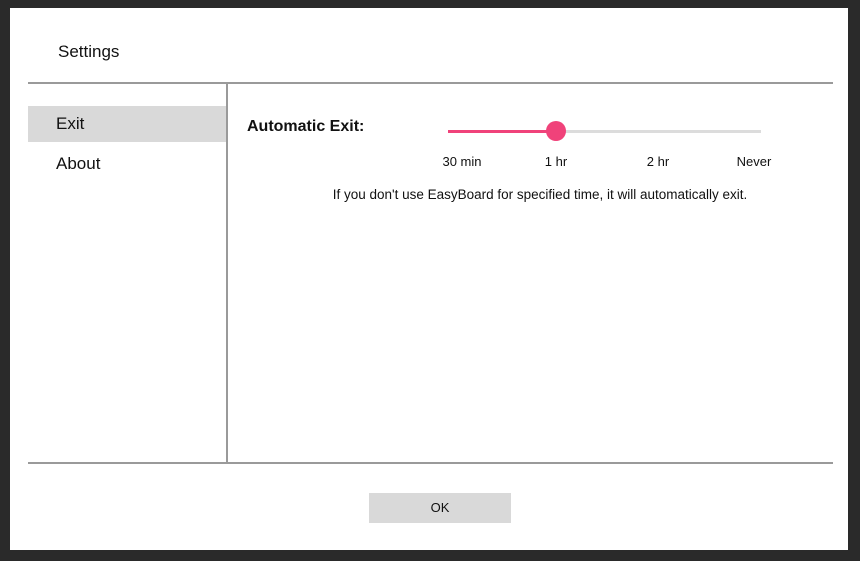  What do you see at coordinates (127, 124) in the screenshot?
I see `sidebar-item-exit: Exit` at bounding box center [127, 124].